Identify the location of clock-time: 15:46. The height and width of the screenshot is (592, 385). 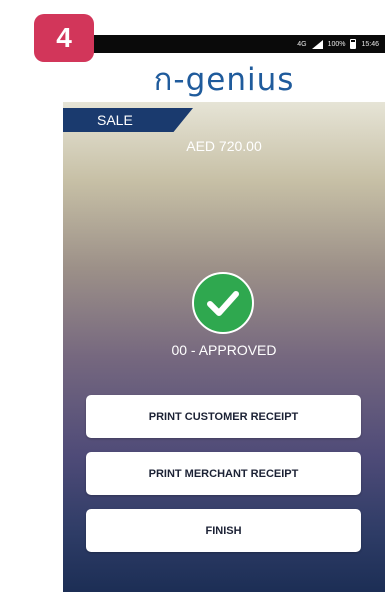
(370, 44).